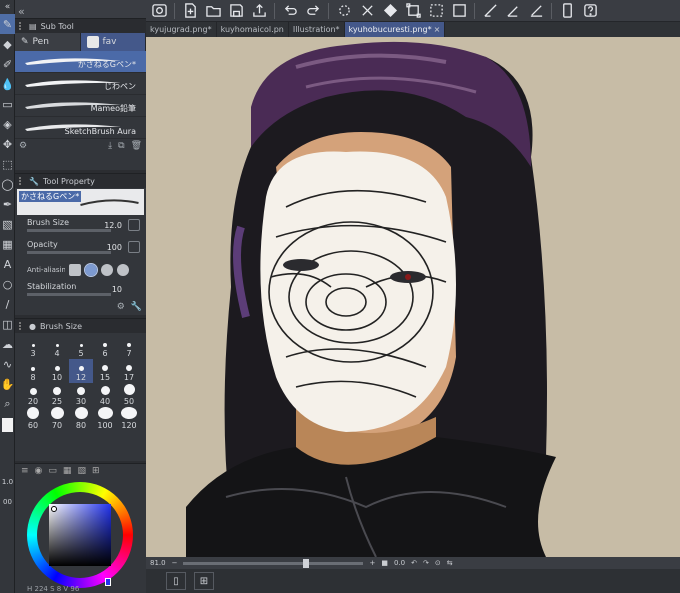  Describe the element at coordinates (213, 11) in the screenshot. I see `open-folder-icon` at that location.